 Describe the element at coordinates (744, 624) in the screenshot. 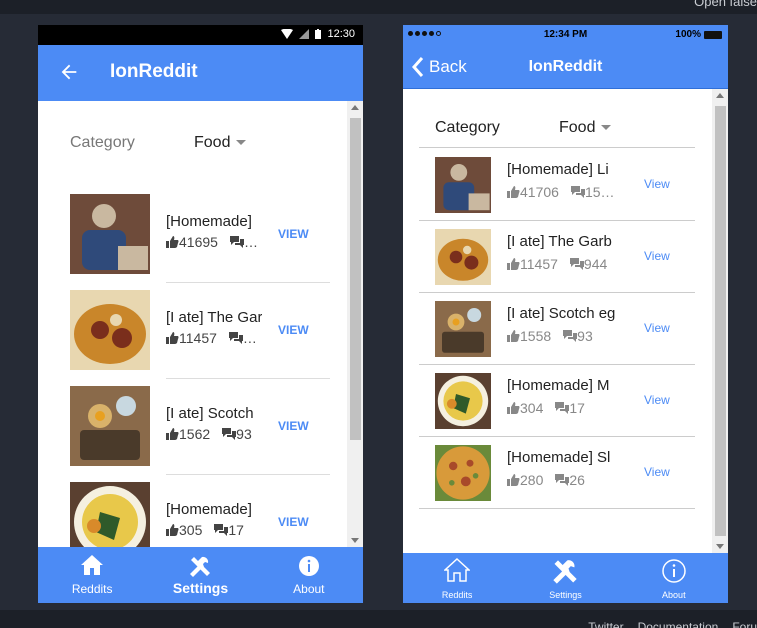

I see `footer-link-forum: Foru` at that location.